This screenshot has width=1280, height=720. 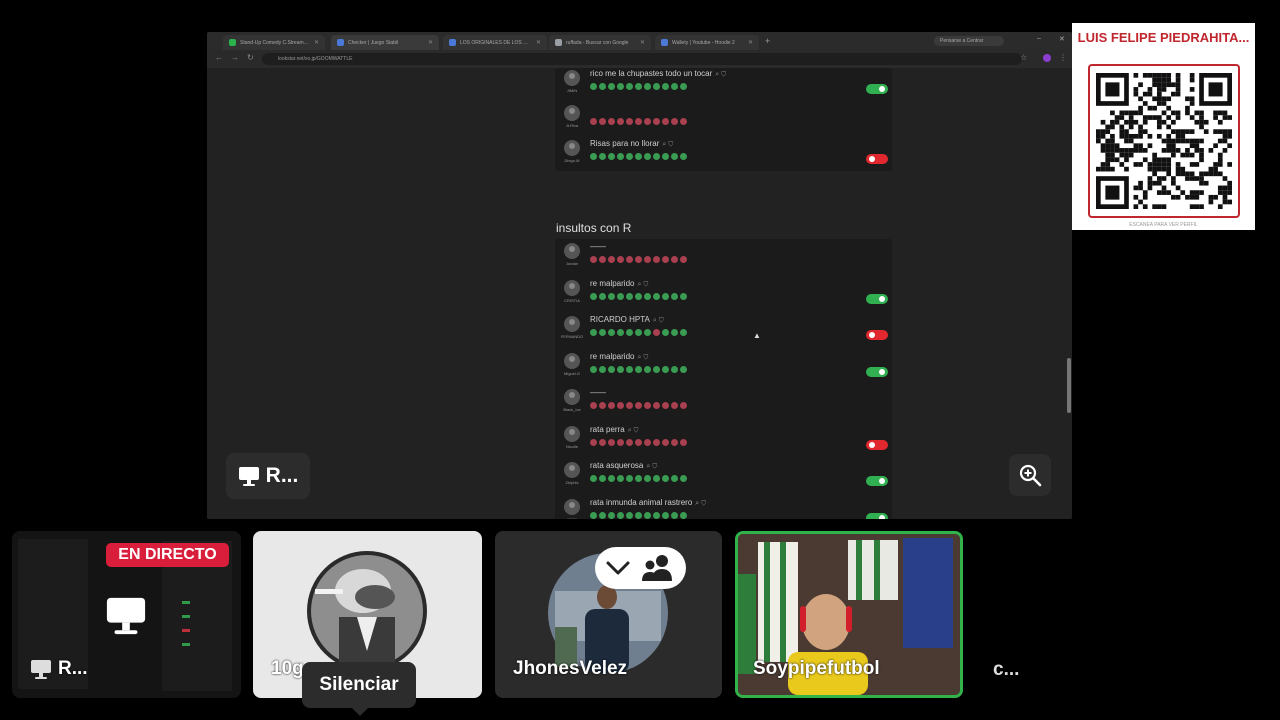 What do you see at coordinates (969, 41) in the screenshot?
I see `browser-account-chip: Pensarse a Centrar` at bounding box center [969, 41].